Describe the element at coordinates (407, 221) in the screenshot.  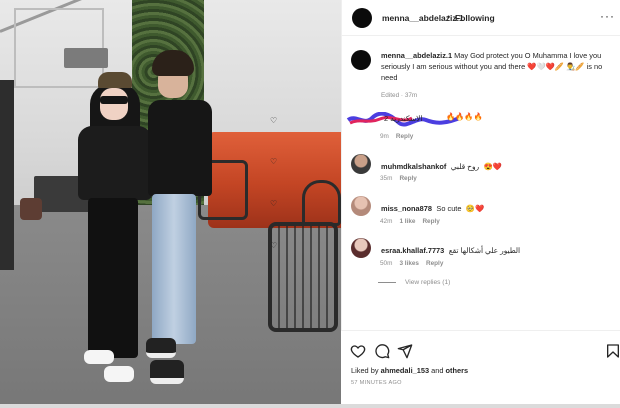
I see `comment-likes: 1 like` at that location.